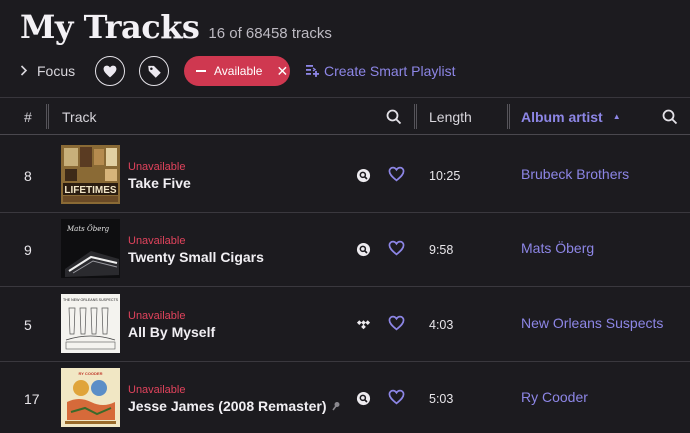 The width and height of the screenshot is (690, 433). I want to click on column-track: Track, so click(79, 116).